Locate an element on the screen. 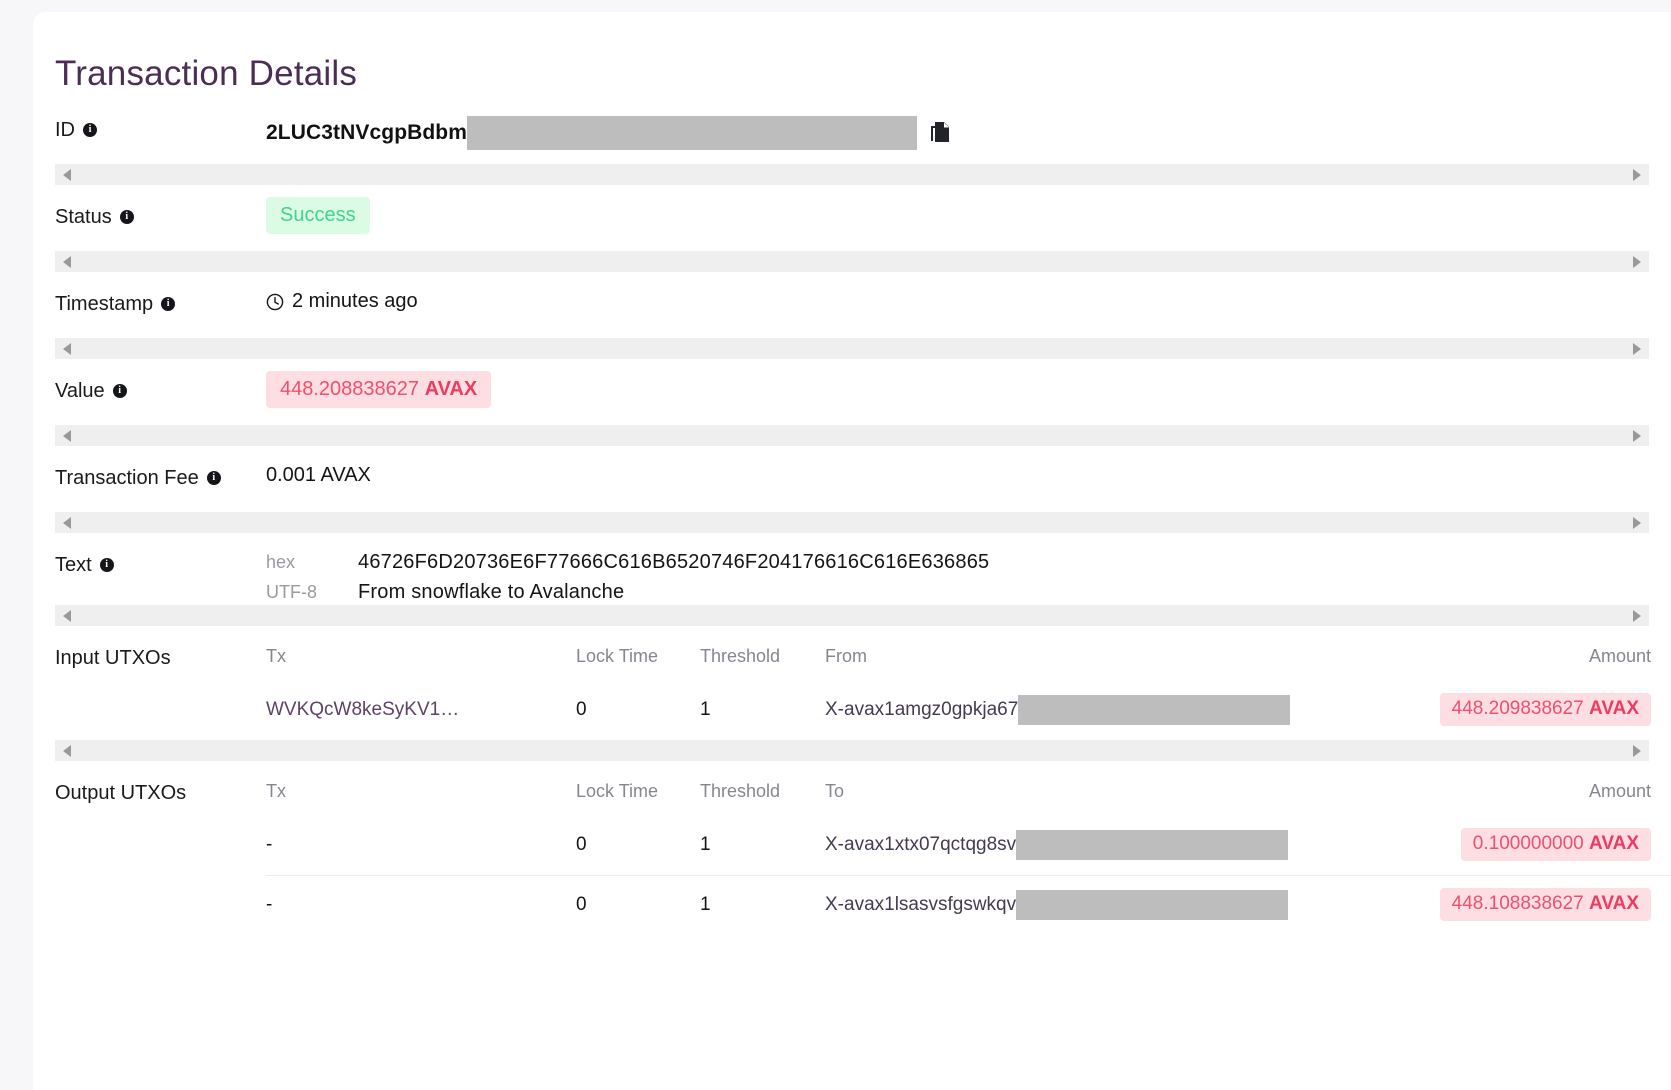  field-label-output-utxos: Output UTXOs is located at coordinates (160, 783).